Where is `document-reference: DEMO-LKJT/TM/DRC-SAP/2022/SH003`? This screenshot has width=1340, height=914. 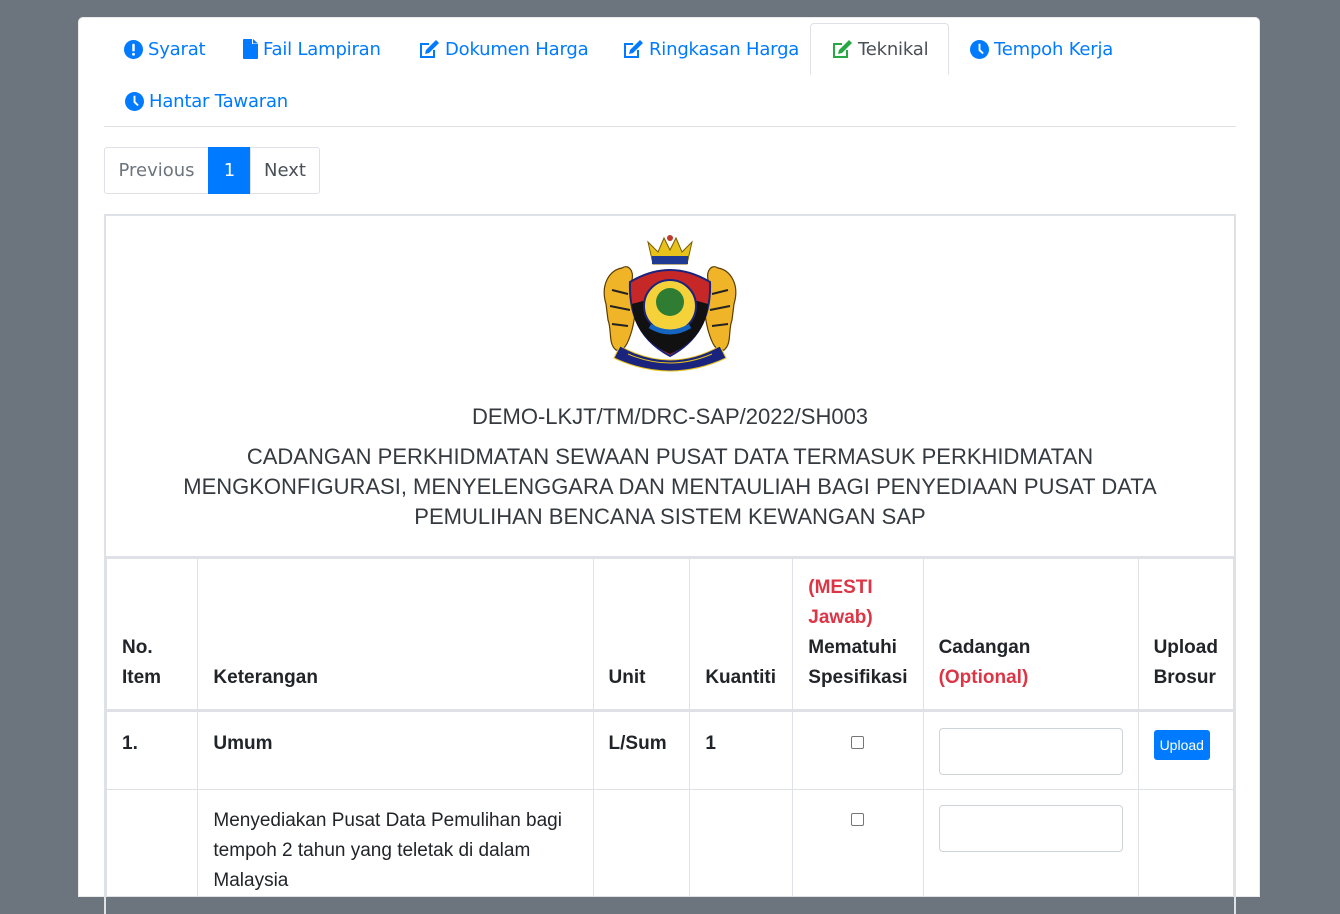
document-reference: DEMO-LKJT/TM/DRC-SAP/2022/SH003 is located at coordinates (670, 416).